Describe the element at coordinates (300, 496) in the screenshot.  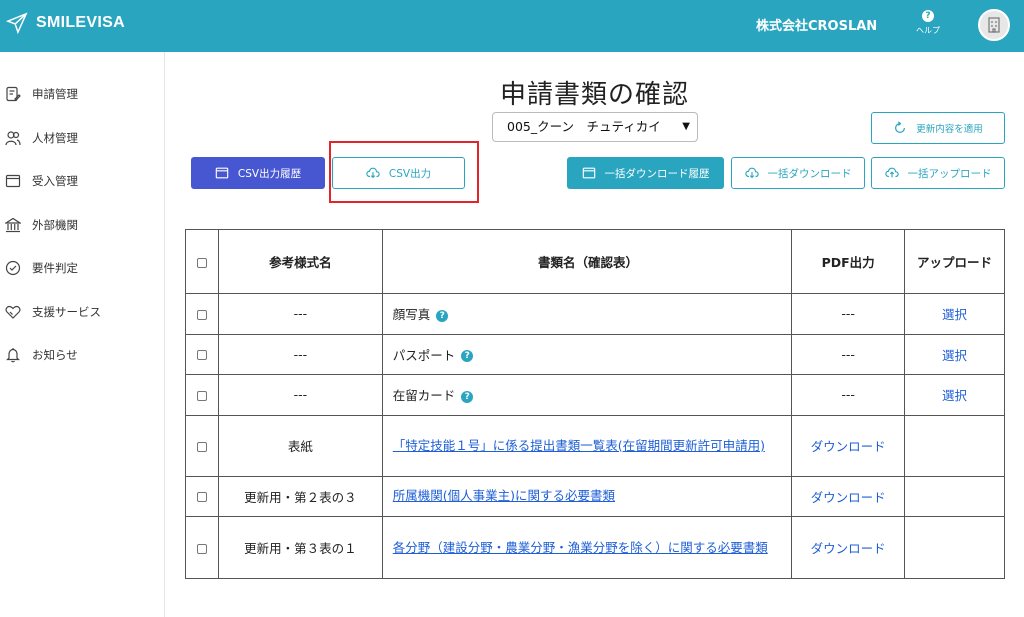
I see `ref-cell: 更新用・第２表の３` at that location.